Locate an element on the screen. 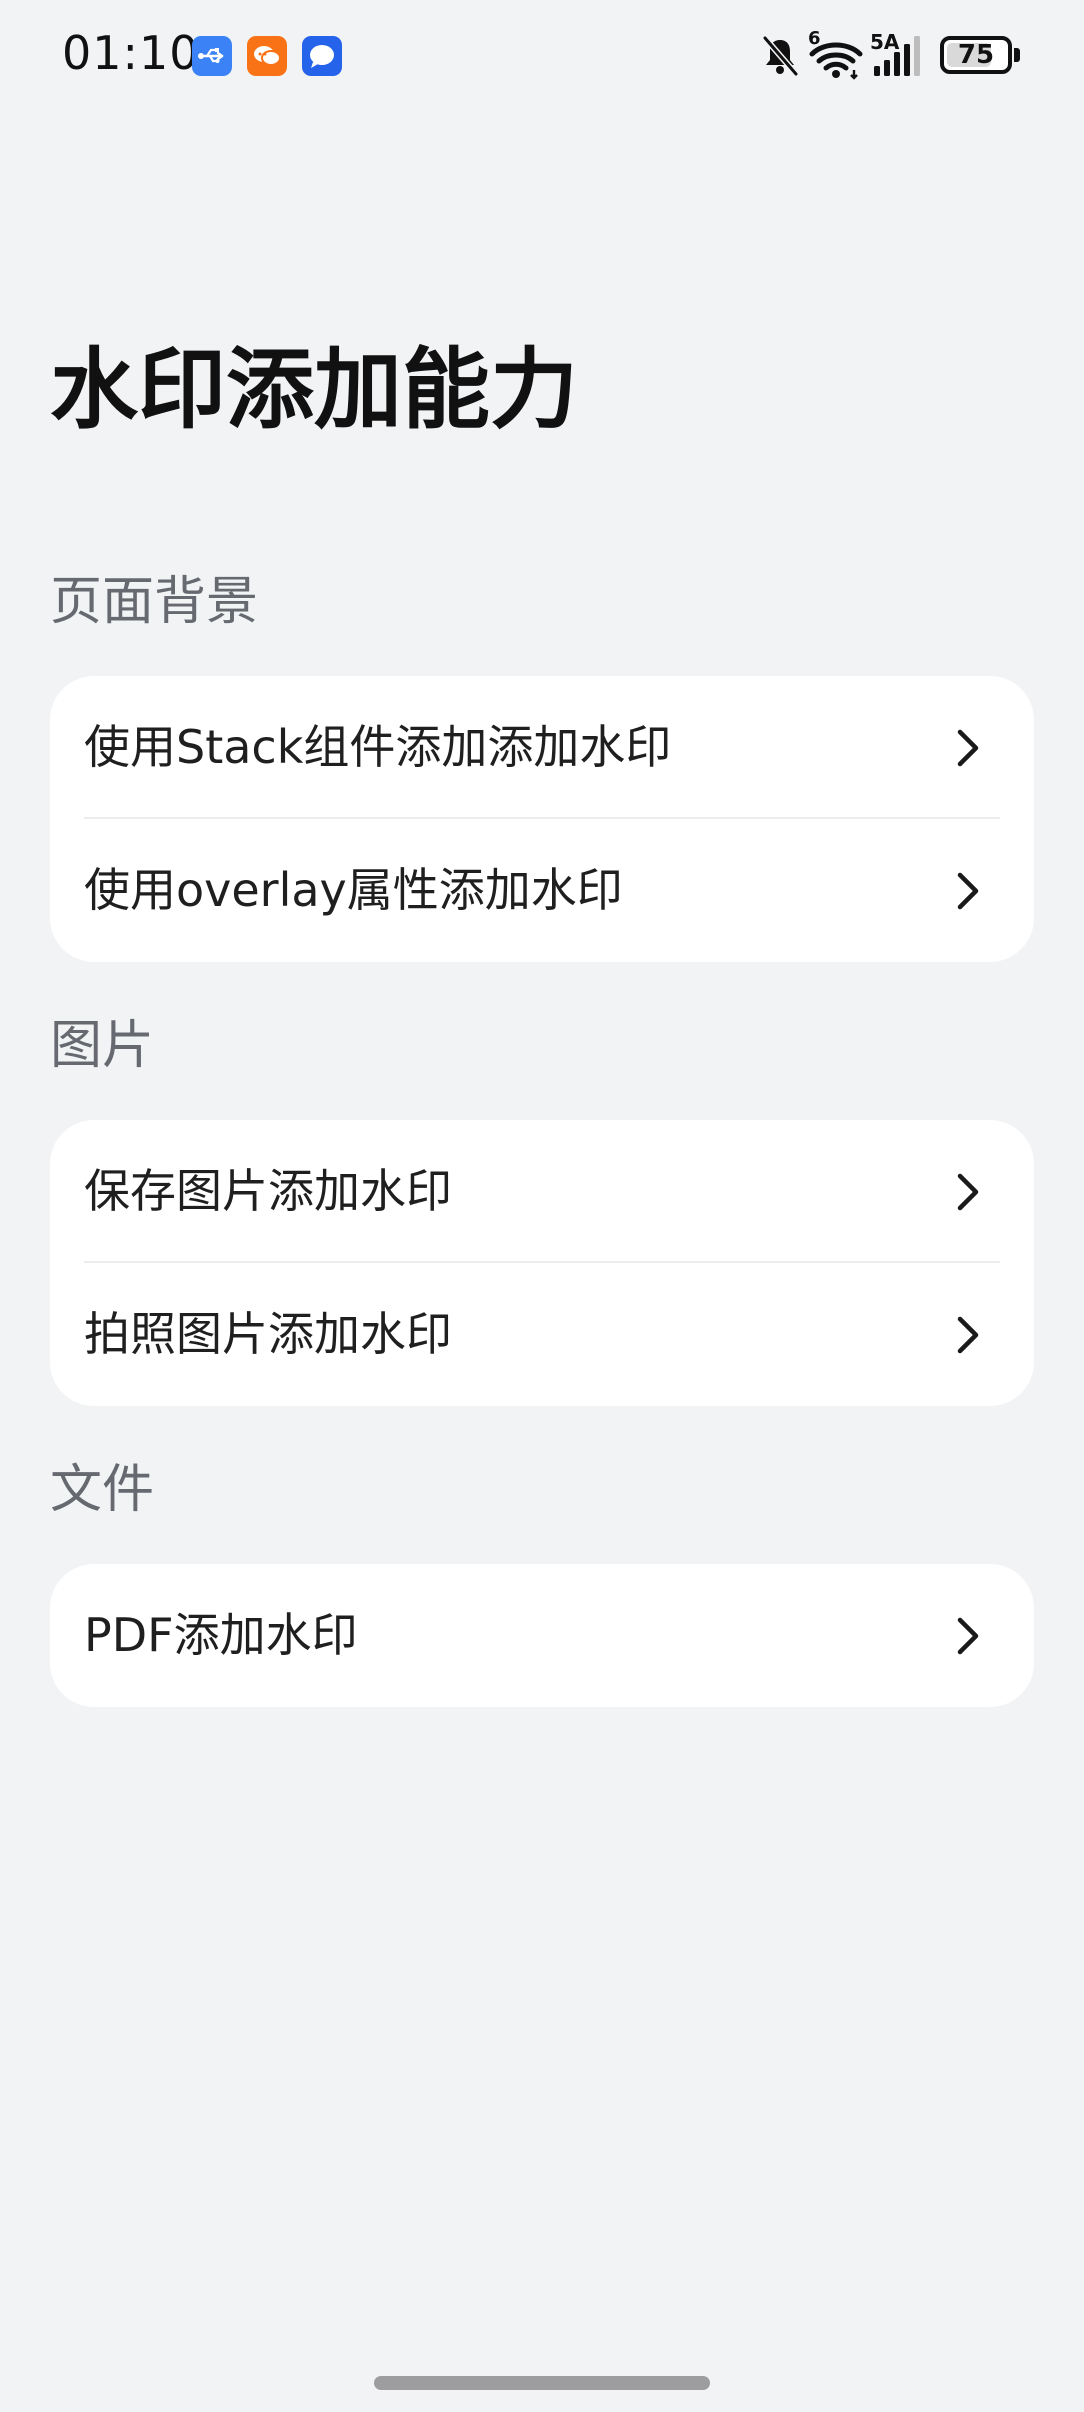 This screenshot has height=2412, width=1084. status-time: 01:10 is located at coordinates (131, 53).